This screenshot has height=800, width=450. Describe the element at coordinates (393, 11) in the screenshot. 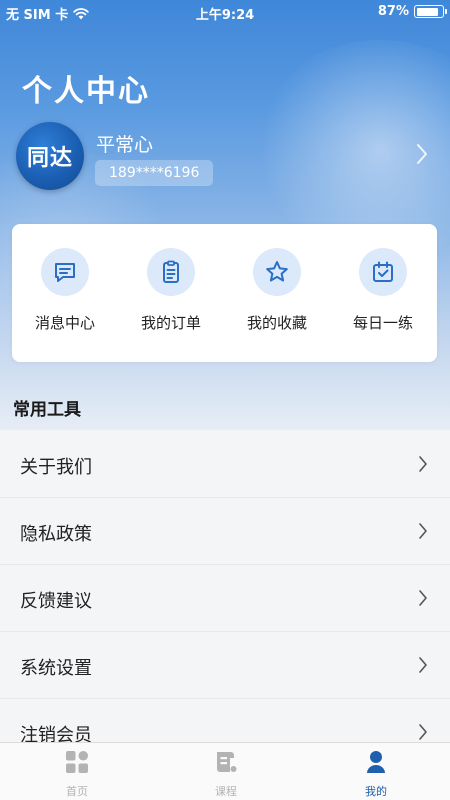

I see `battery-percent: 87%` at that location.